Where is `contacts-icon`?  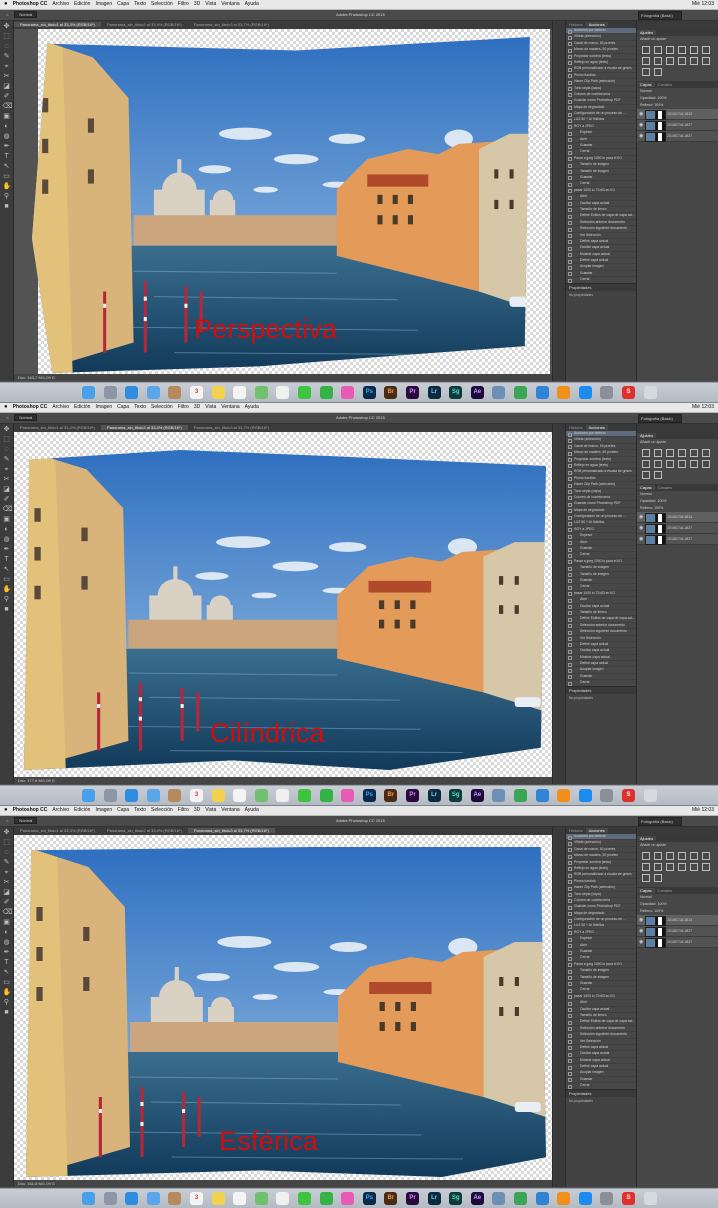 contacts-icon is located at coordinates (175, 392).